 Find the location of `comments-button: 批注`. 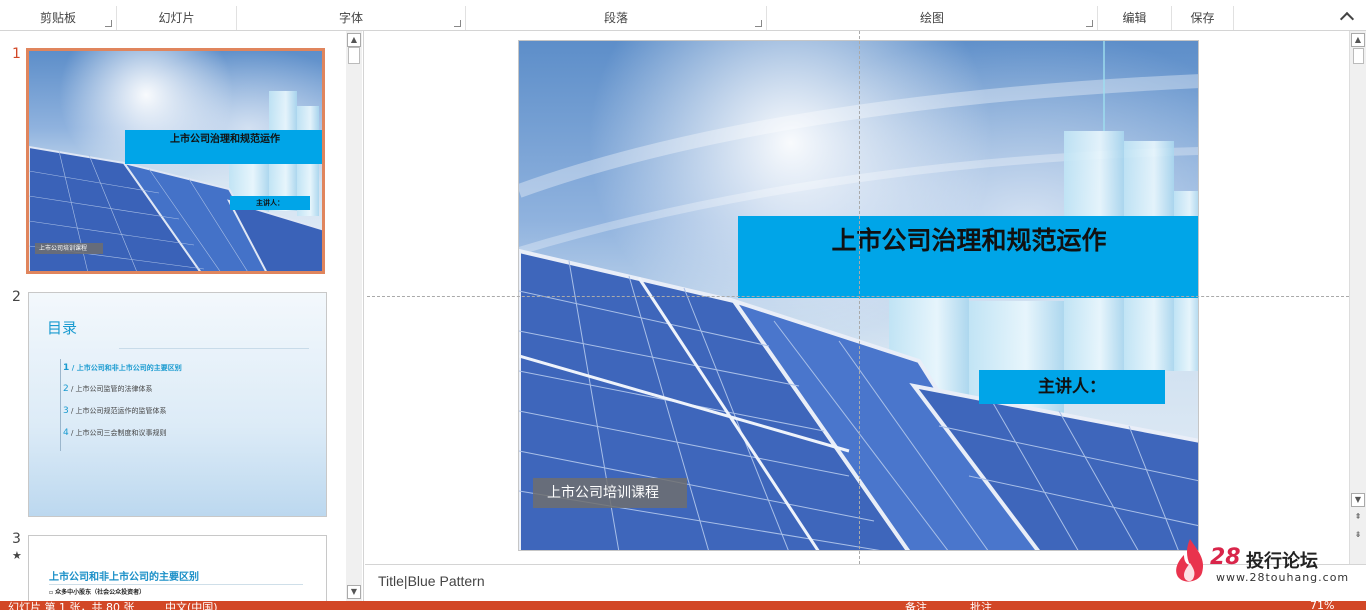

comments-button: 批注 is located at coordinates (981, 605).